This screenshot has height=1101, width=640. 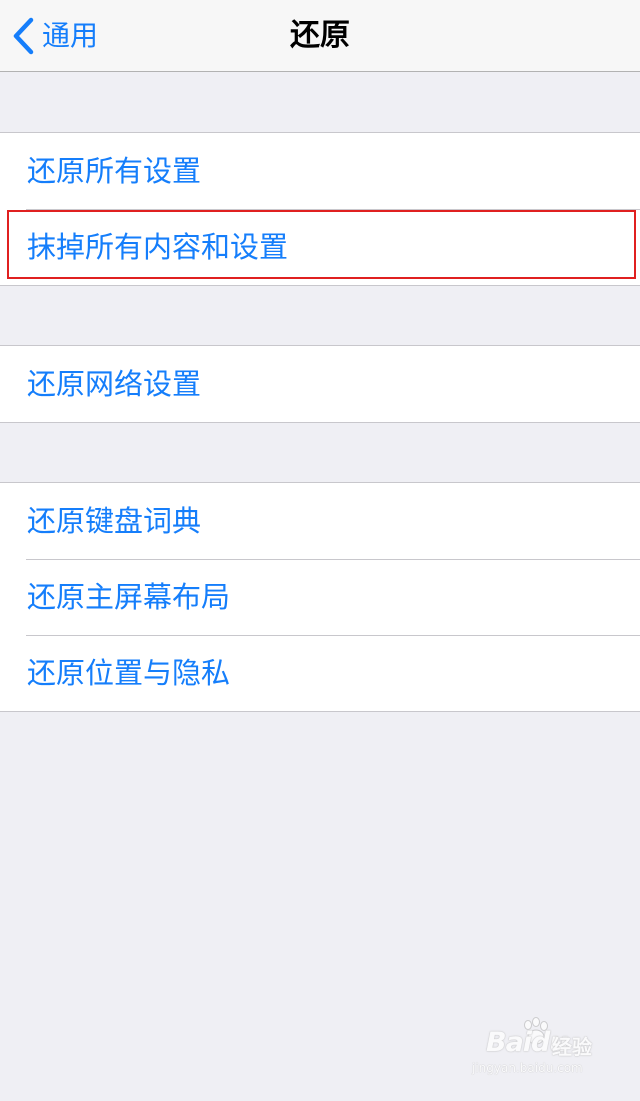 I want to click on watermark-brand: Baidu, so click(x=527, y=1042).